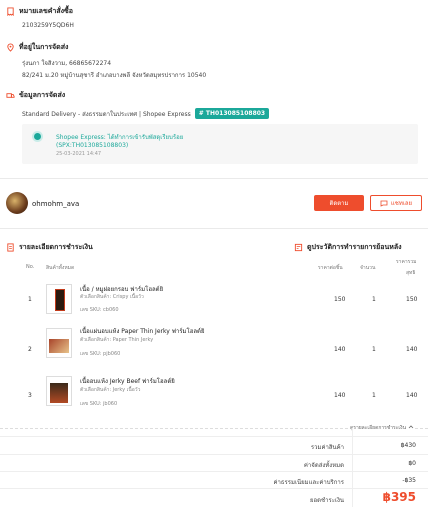  What do you see at coordinates (339, 203) in the screenshot?
I see `follow-button: ติดตาม` at bounding box center [339, 203].